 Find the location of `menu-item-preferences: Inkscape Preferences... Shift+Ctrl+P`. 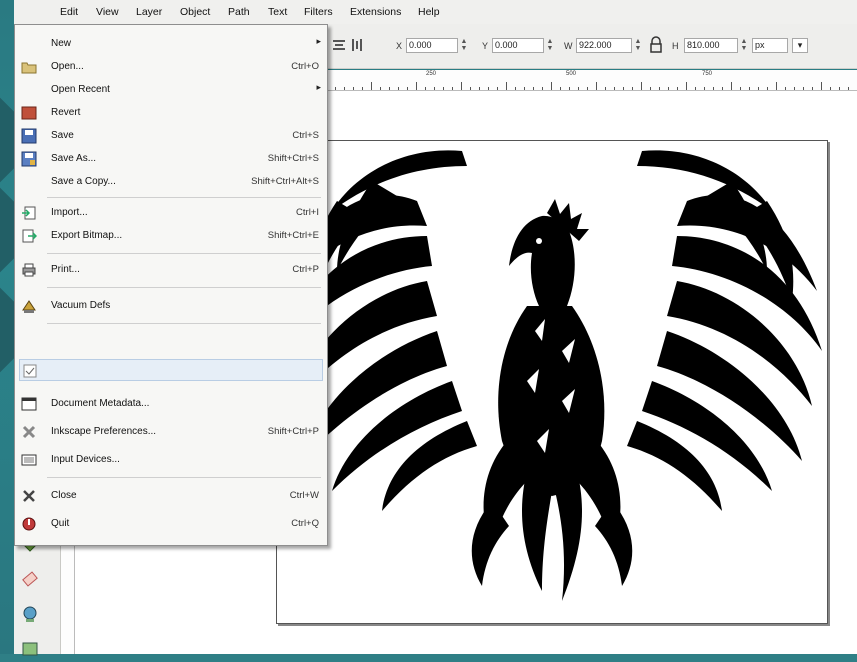

menu-item-preferences: Inkscape Preferences... Shift+Ctrl+P is located at coordinates (171, 432).